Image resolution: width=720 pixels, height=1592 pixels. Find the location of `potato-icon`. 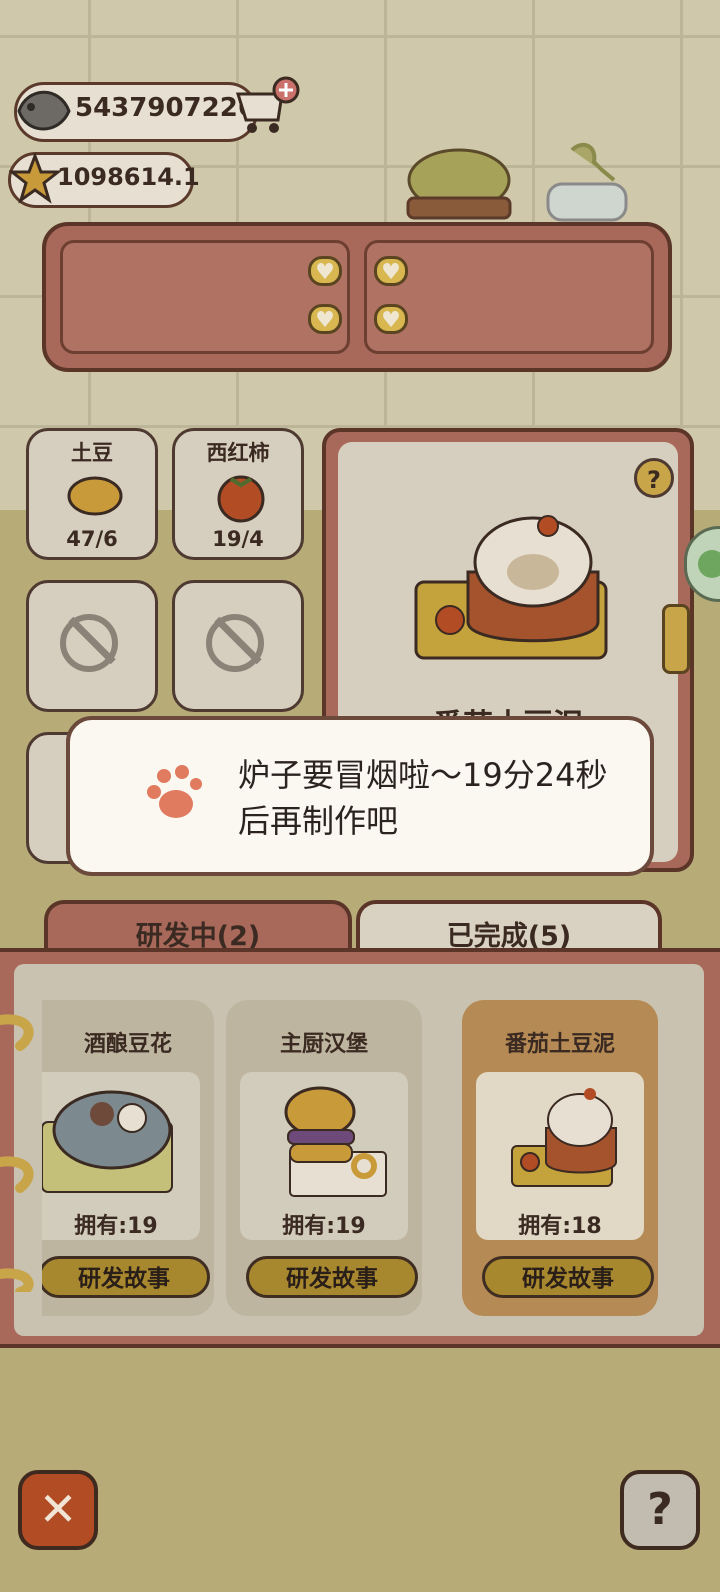

potato-icon is located at coordinates (95, 496).